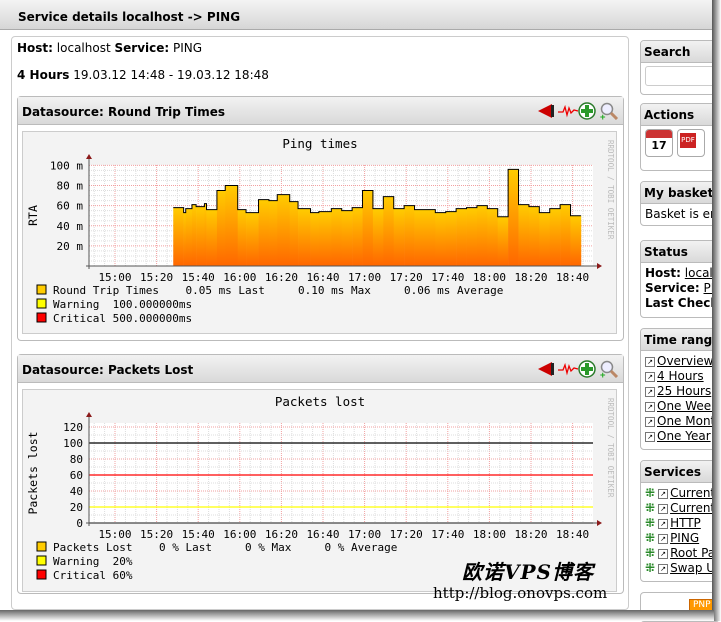  What do you see at coordinates (319, 143) in the screenshot?
I see `chart-title: Ping times` at bounding box center [319, 143].